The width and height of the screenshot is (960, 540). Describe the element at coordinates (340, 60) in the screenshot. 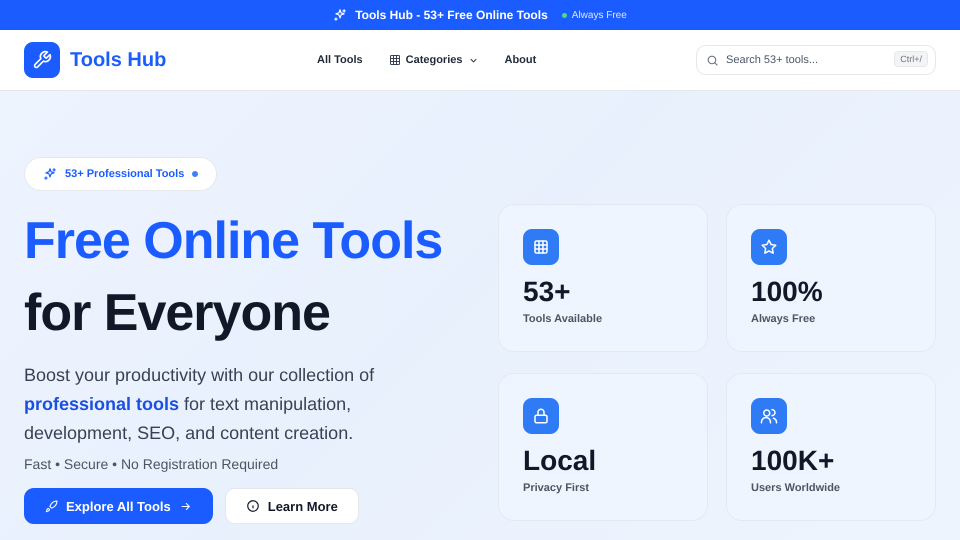

I see `nav-link: All Tools` at that location.